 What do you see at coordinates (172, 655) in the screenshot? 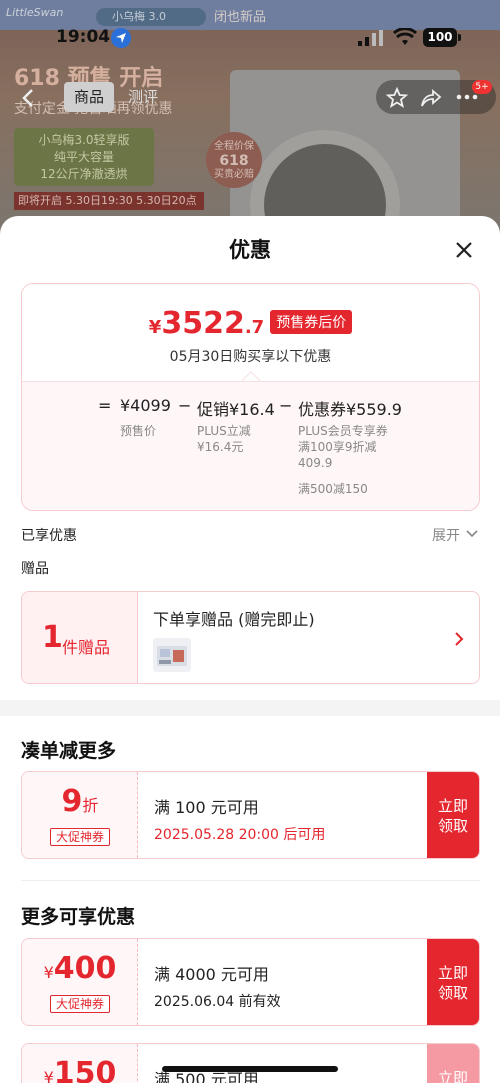
I see `gift-thumbnail` at bounding box center [172, 655].